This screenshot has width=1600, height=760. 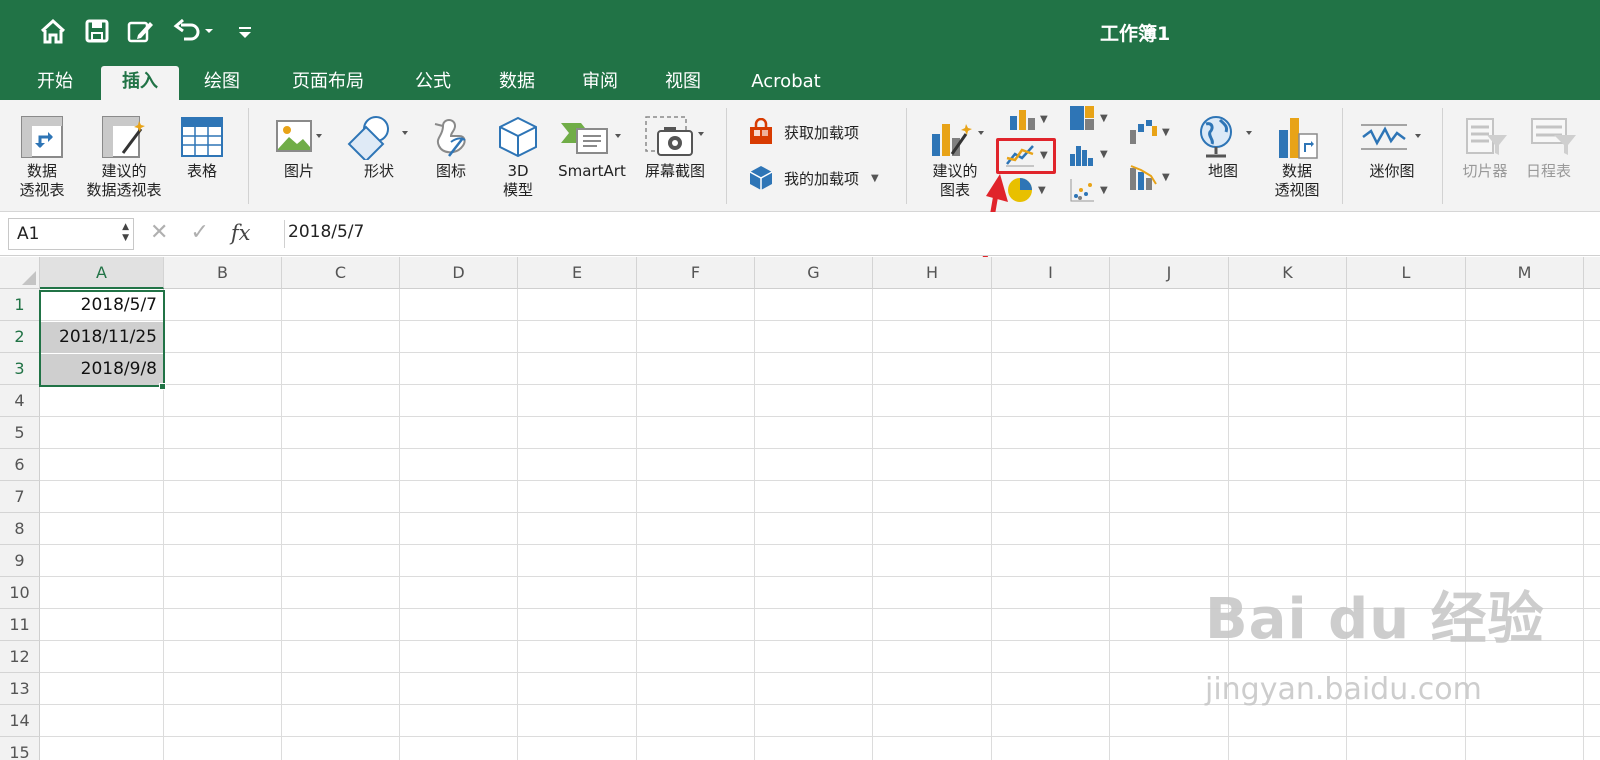 What do you see at coordinates (193, 31) in the screenshot?
I see `undo-button` at bounding box center [193, 31].